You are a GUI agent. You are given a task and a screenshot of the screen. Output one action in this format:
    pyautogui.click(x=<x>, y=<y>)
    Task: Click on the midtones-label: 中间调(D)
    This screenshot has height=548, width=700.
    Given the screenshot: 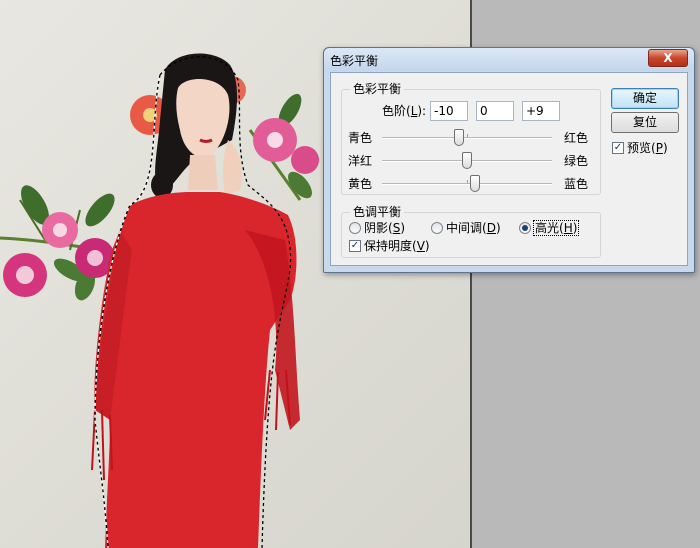 What is the action you would take?
    pyautogui.click(x=473, y=228)
    